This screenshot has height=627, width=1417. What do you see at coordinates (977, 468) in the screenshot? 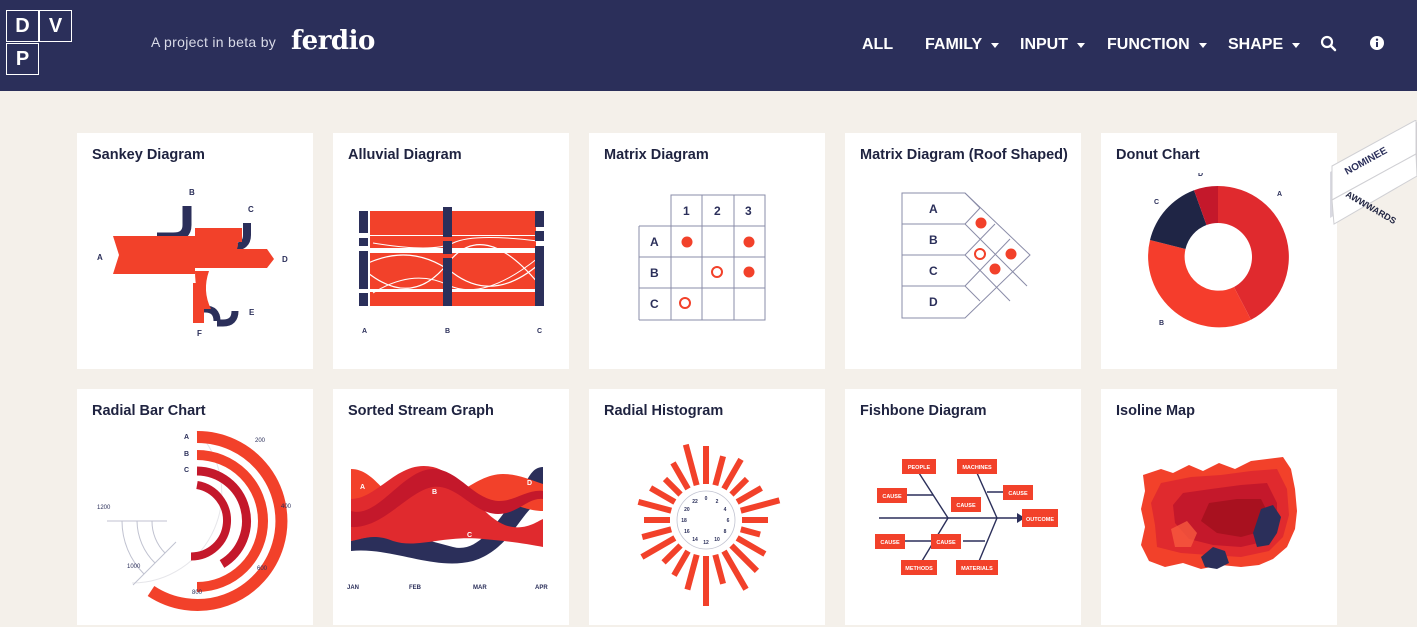
I see `fishbone-box-machines: MACHINES` at bounding box center [977, 468].